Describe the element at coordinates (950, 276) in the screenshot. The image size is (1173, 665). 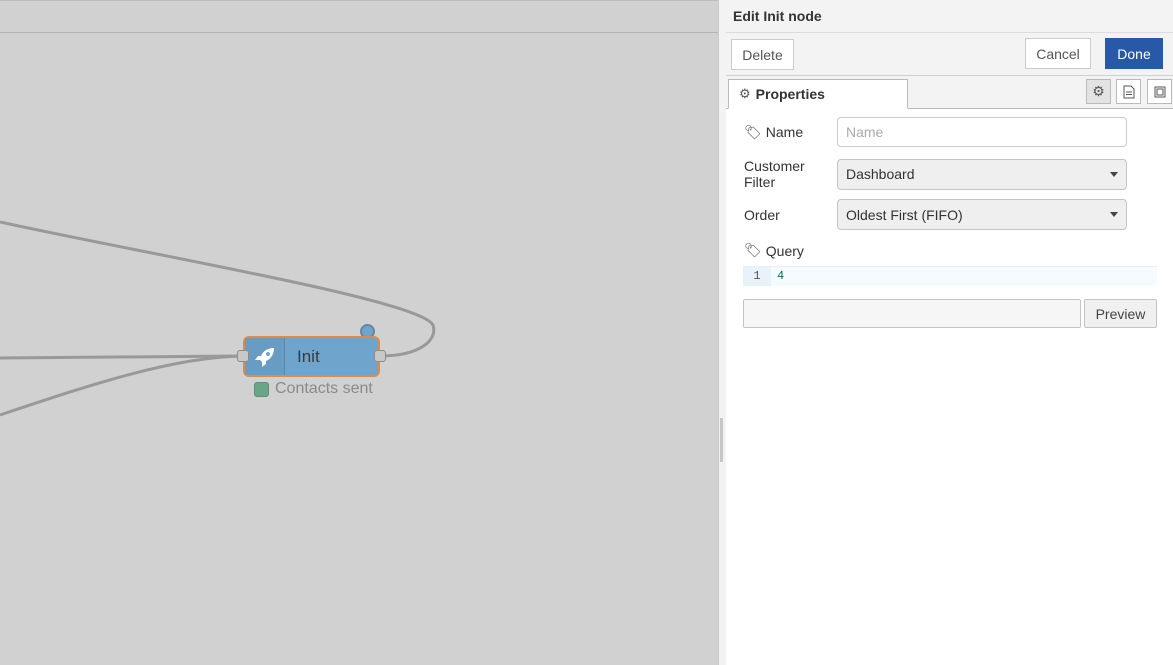
I see `query-editor: 1 4` at that location.